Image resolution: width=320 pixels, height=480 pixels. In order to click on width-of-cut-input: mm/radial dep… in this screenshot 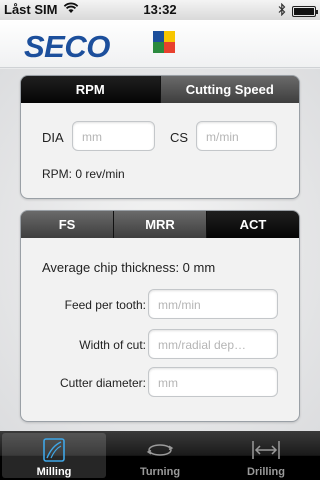, I will do `click(213, 344)`.